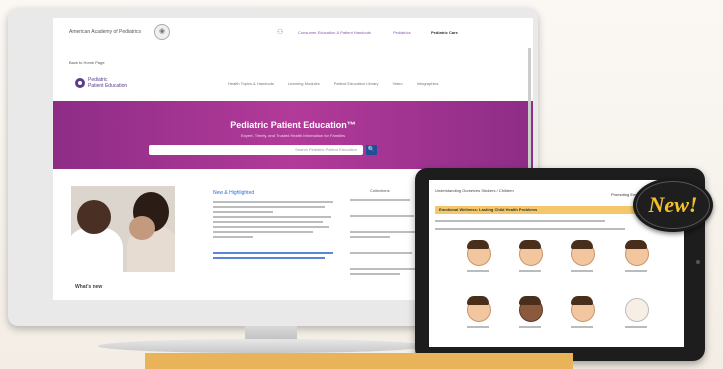  I want to click on new-badge-text: New!, so click(673, 204).